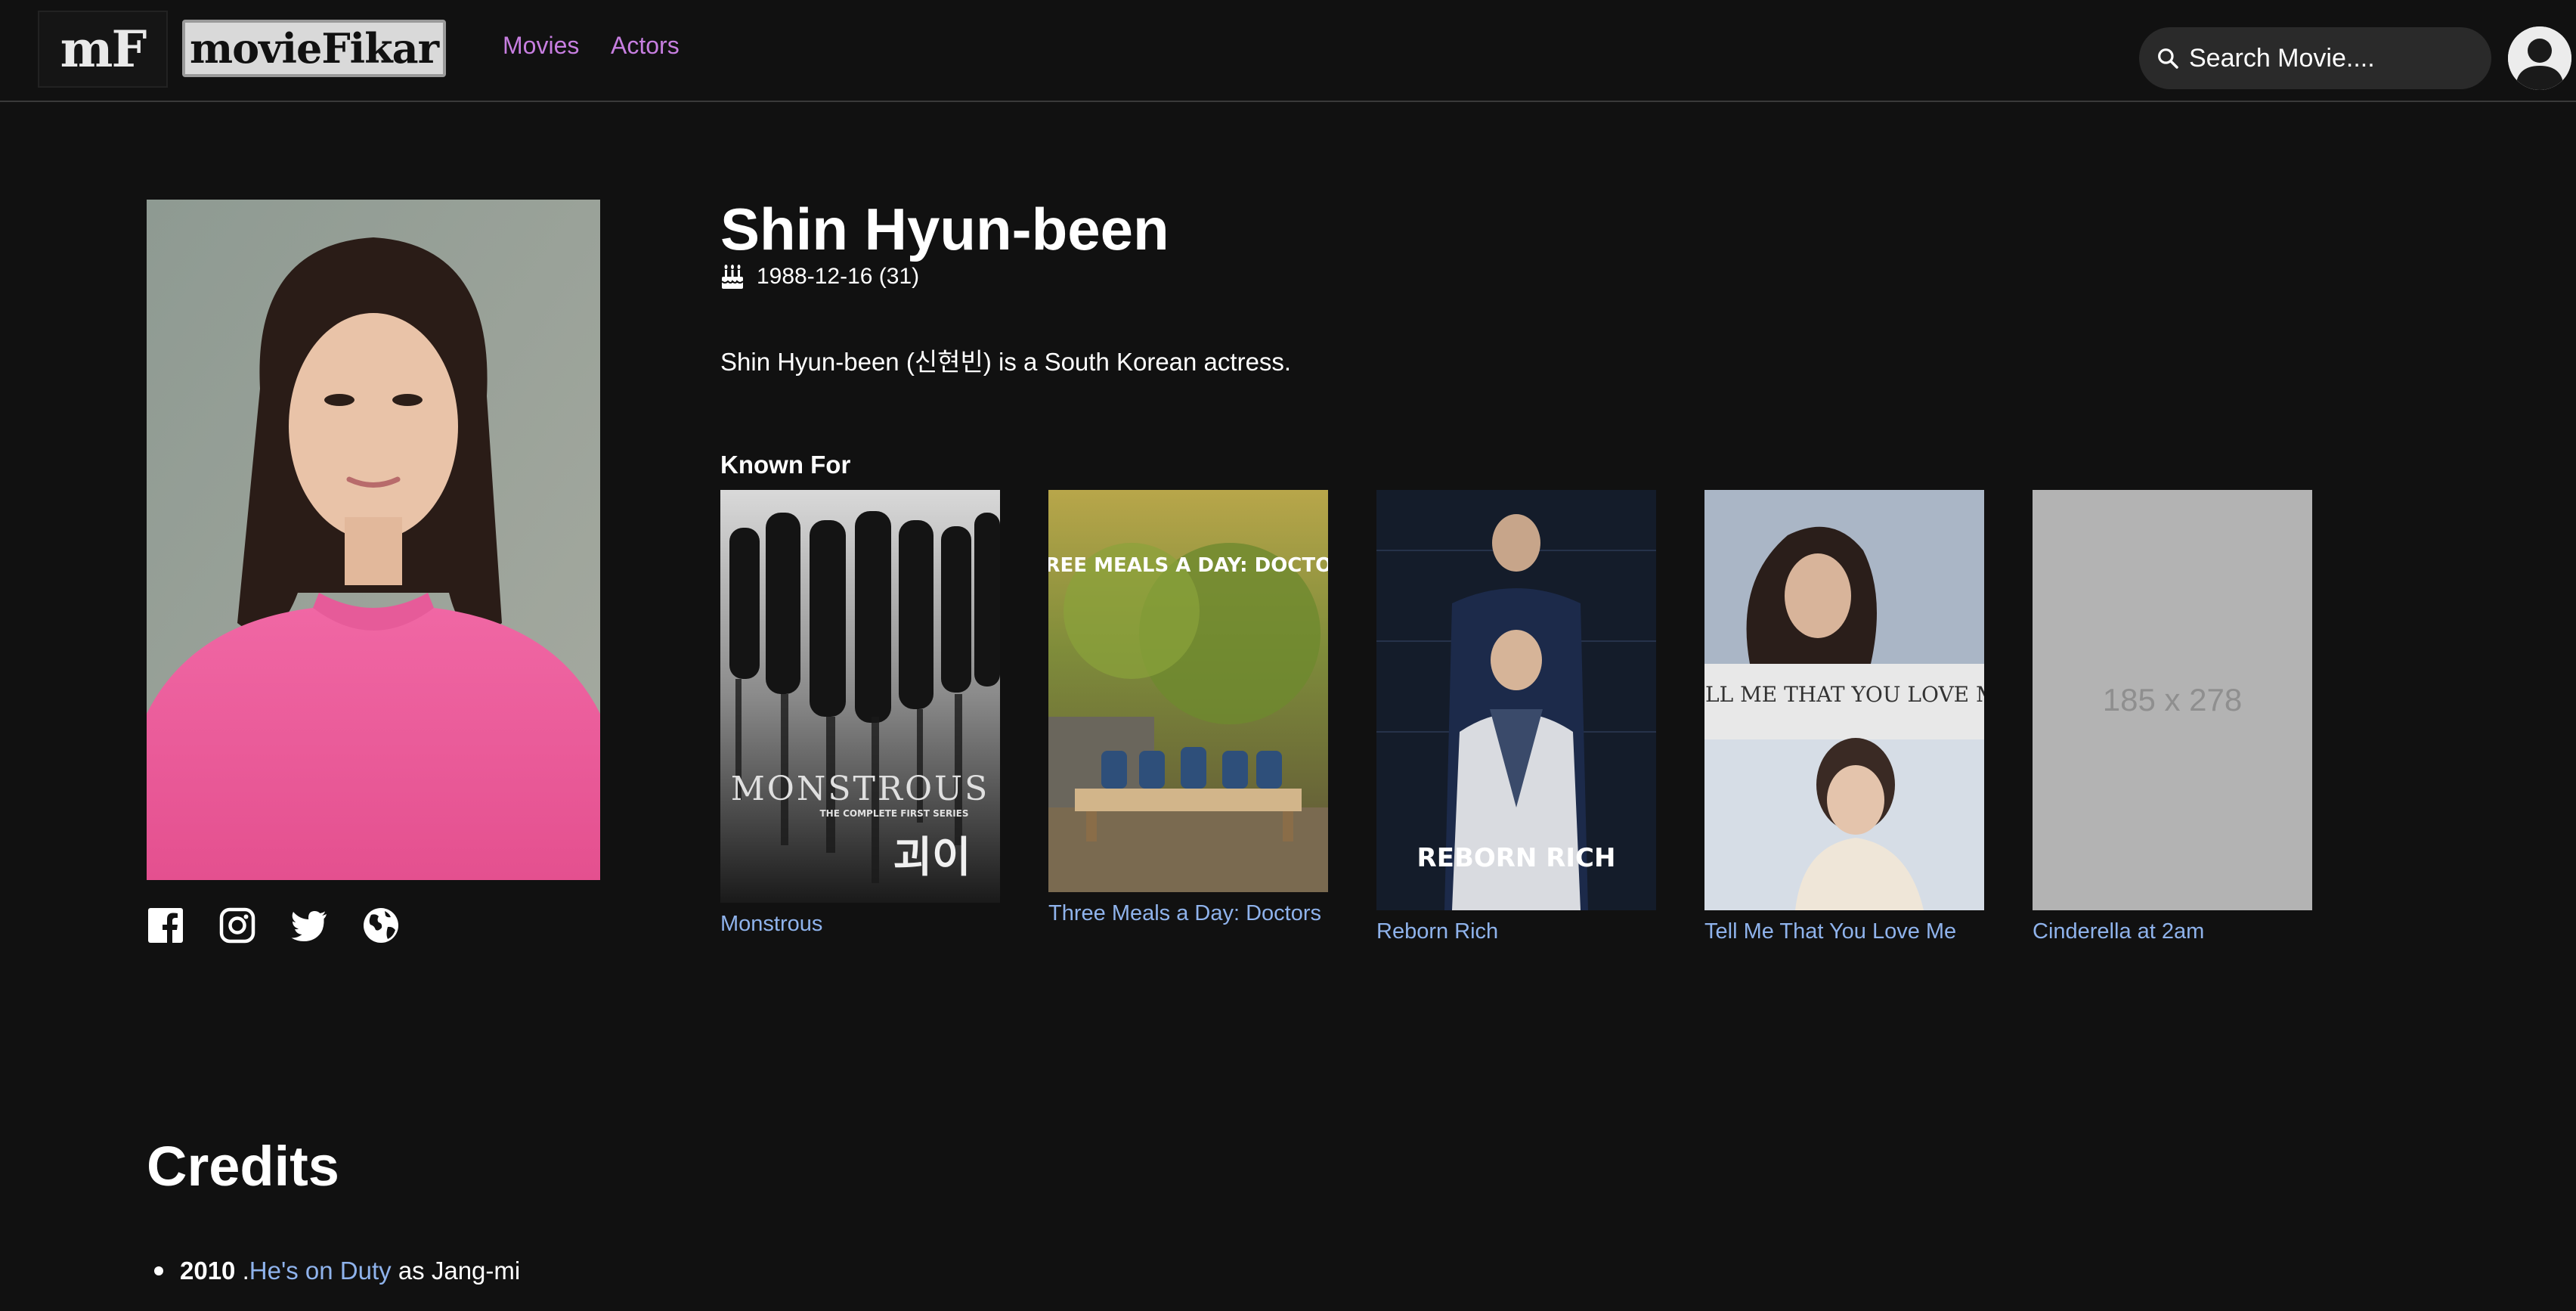  I want to click on nav-link-actors: Actors, so click(645, 46).